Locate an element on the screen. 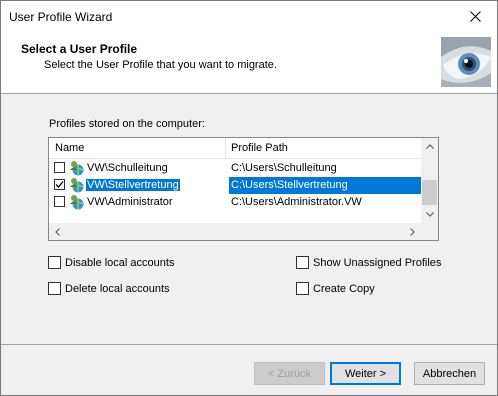 The width and height of the screenshot is (498, 396). profile-name: VW\Administrator is located at coordinates (130, 202).